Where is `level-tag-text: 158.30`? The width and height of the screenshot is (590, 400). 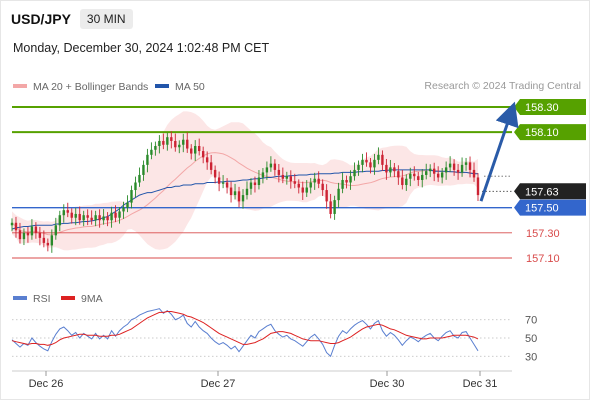 level-tag-text: 158.30 is located at coordinates (542, 108).